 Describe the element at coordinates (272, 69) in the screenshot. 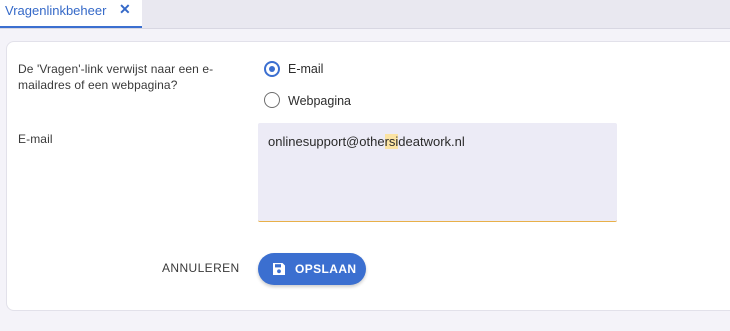

I see `radio-email` at that location.